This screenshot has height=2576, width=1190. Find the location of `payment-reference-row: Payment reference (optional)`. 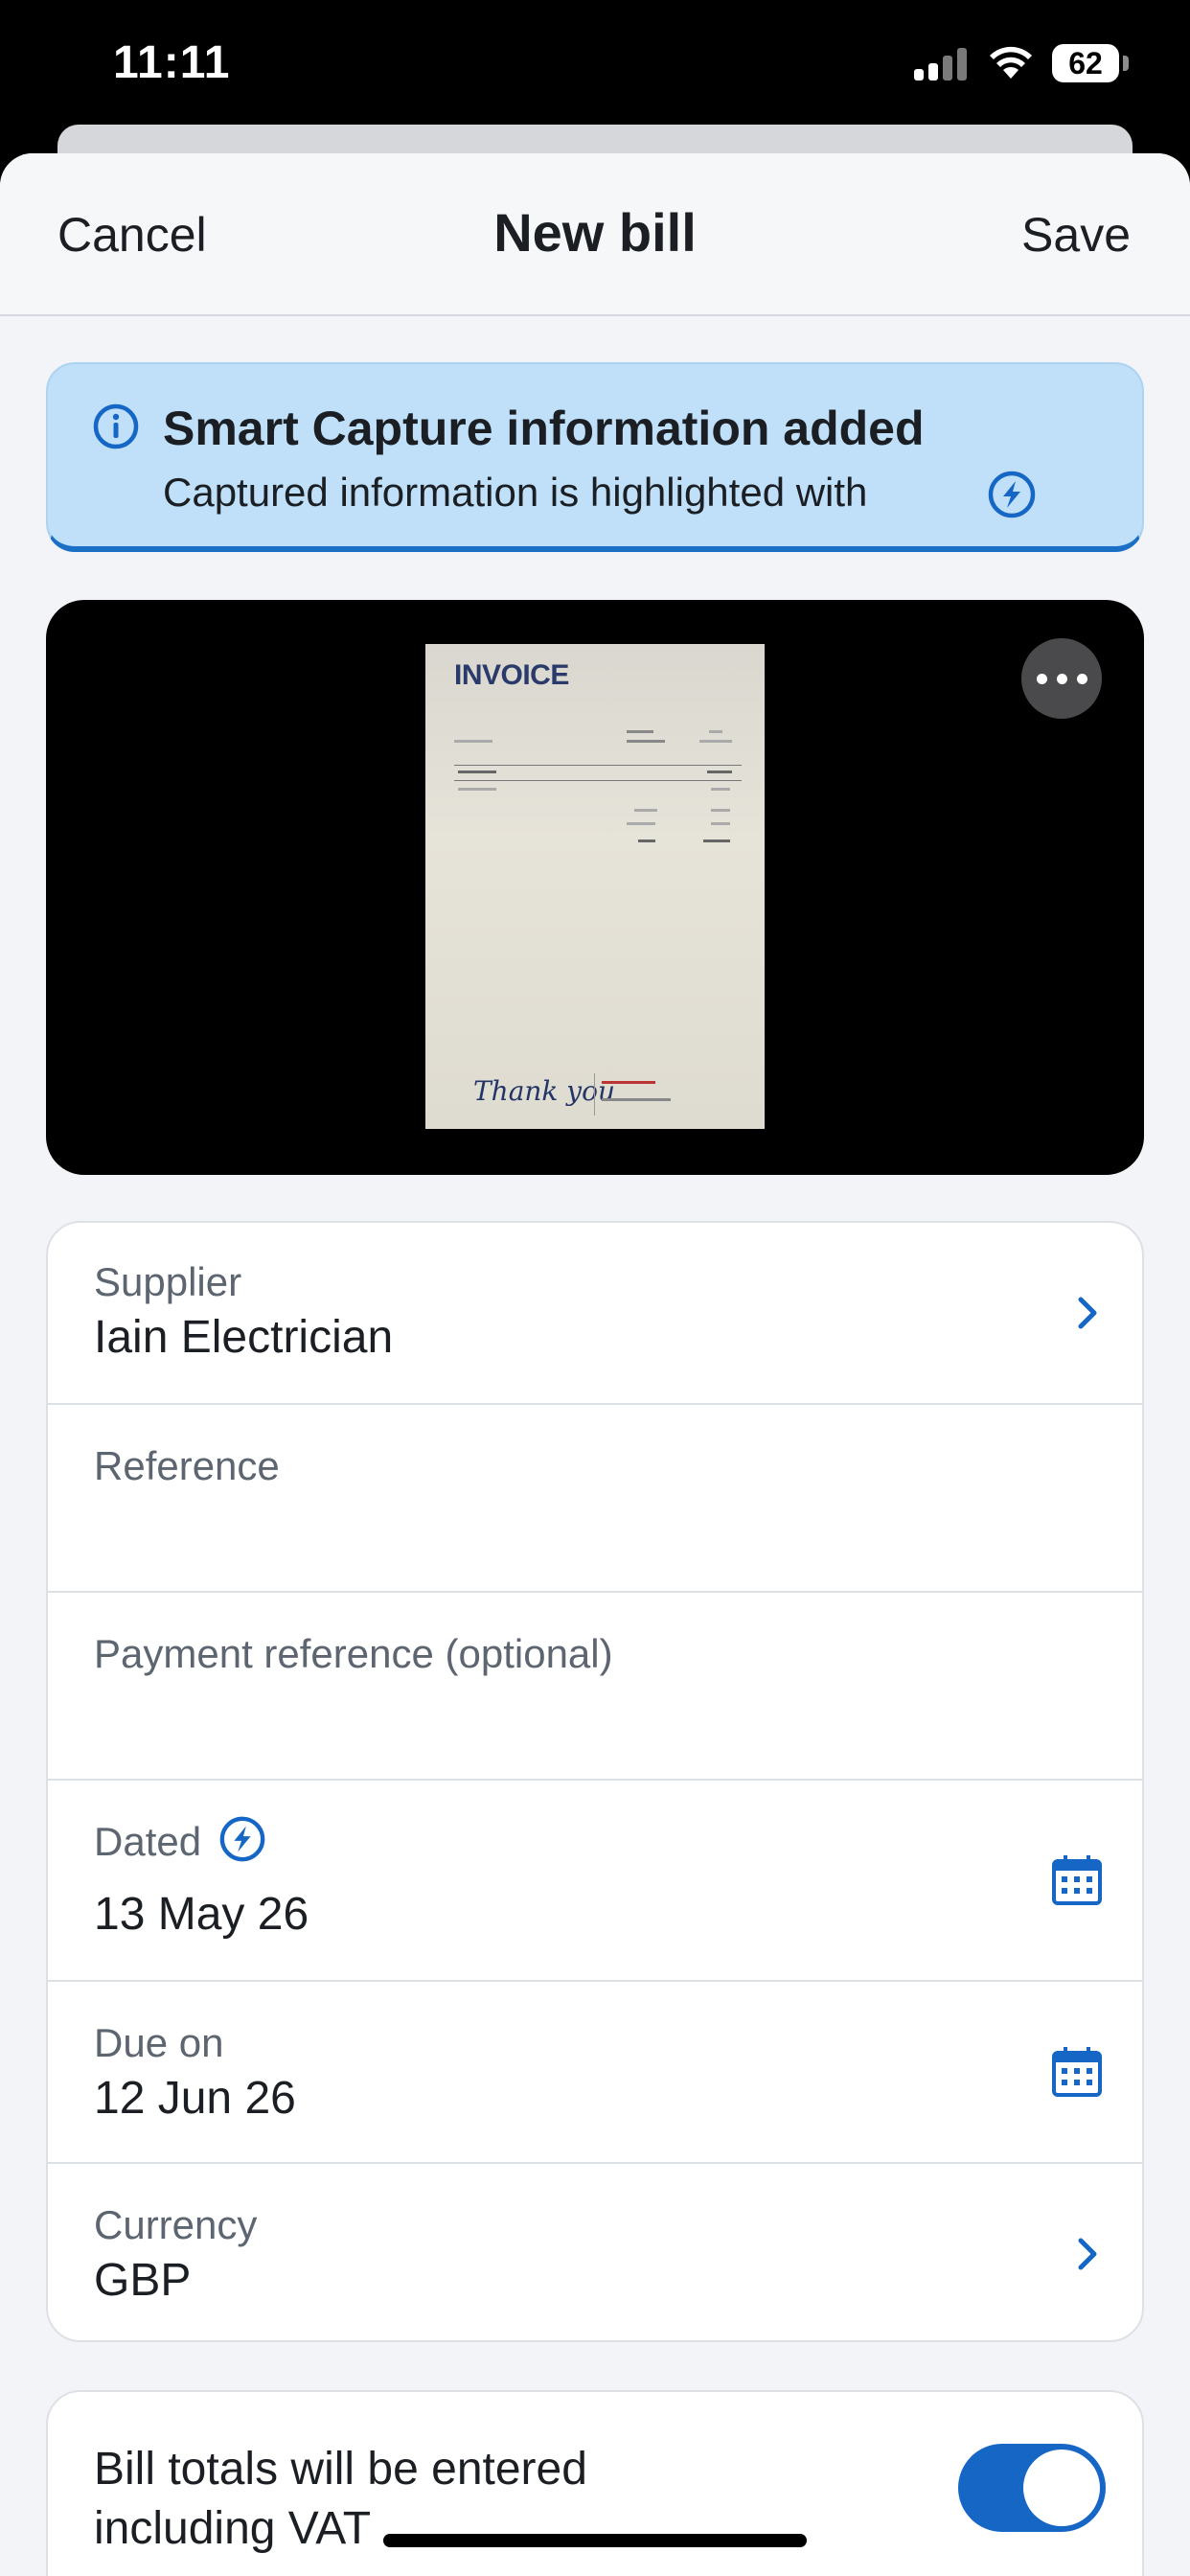

payment-reference-row: Payment reference (optional) is located at coordinates (595, 1687).